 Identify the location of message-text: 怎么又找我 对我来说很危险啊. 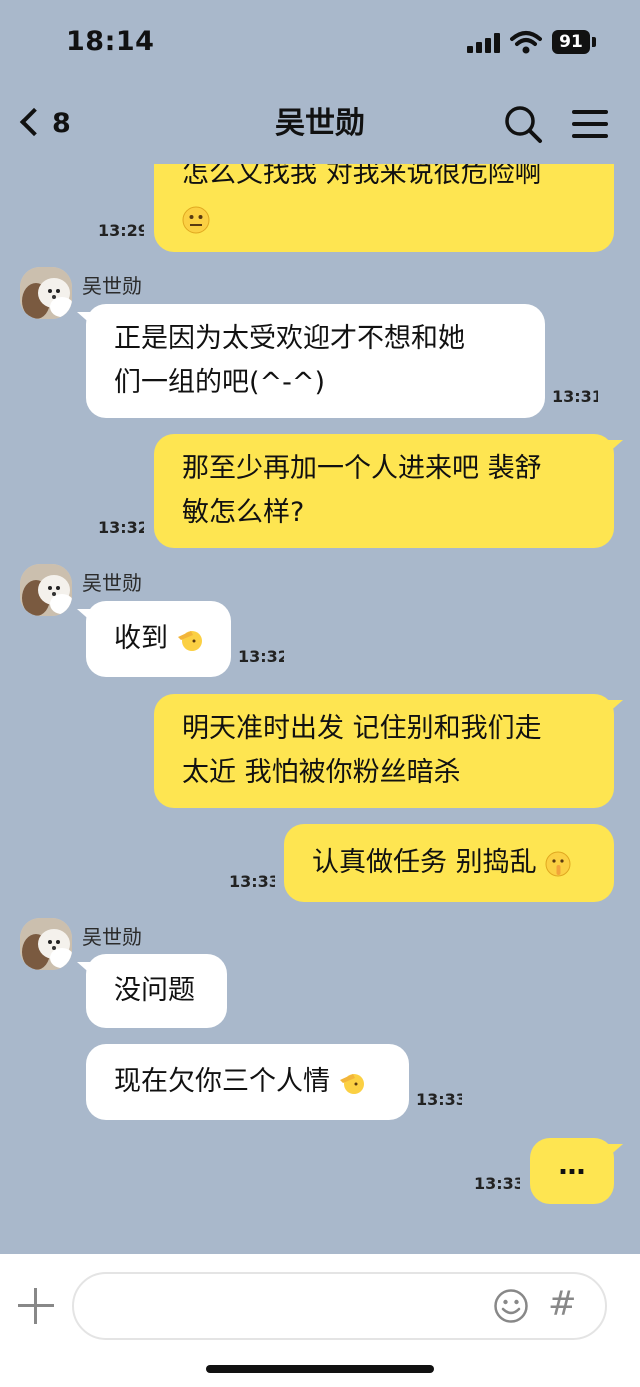
(362, 176).